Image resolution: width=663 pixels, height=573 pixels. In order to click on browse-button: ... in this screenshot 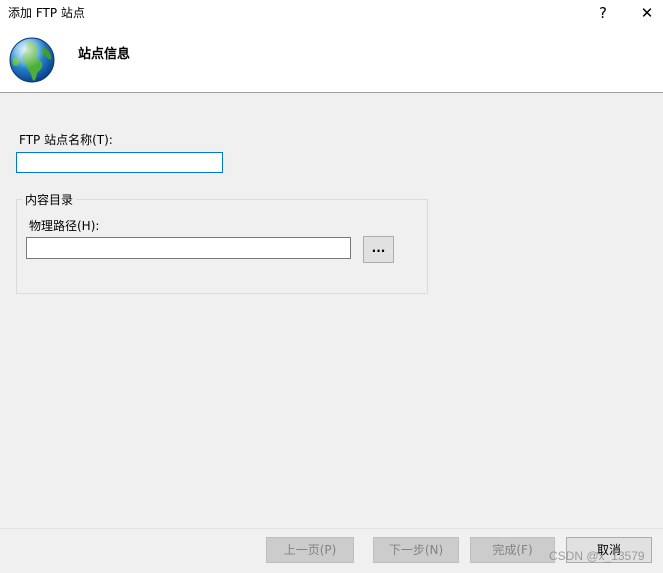, I will do `click(378, 249)`.